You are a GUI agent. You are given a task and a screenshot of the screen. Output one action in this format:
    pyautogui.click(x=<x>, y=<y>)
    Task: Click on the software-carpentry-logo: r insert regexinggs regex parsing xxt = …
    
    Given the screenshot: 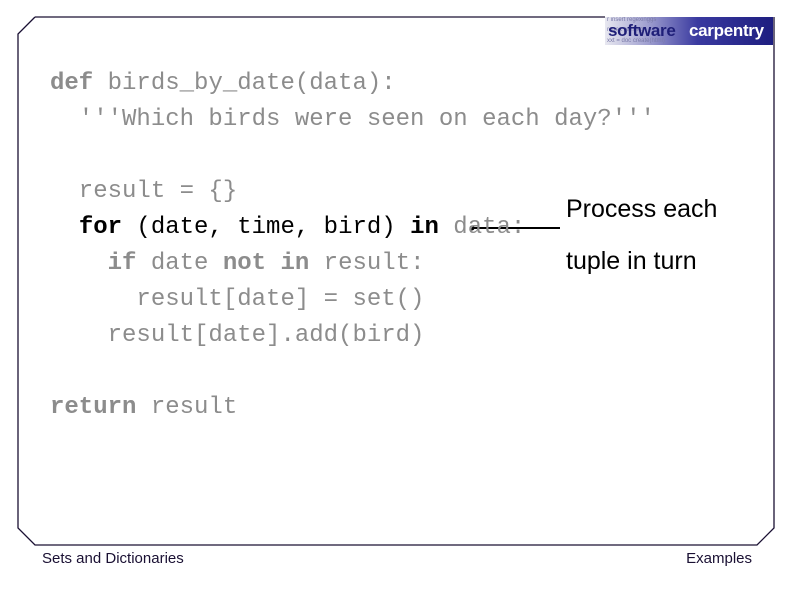 What is the action you would take?
    pyautogui.click(x=689, y=31)
    